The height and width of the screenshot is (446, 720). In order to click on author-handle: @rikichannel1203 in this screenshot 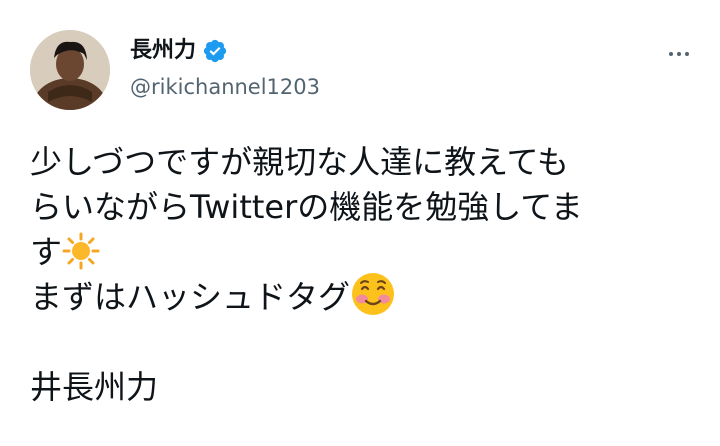, I will do `click(225, 87)`.